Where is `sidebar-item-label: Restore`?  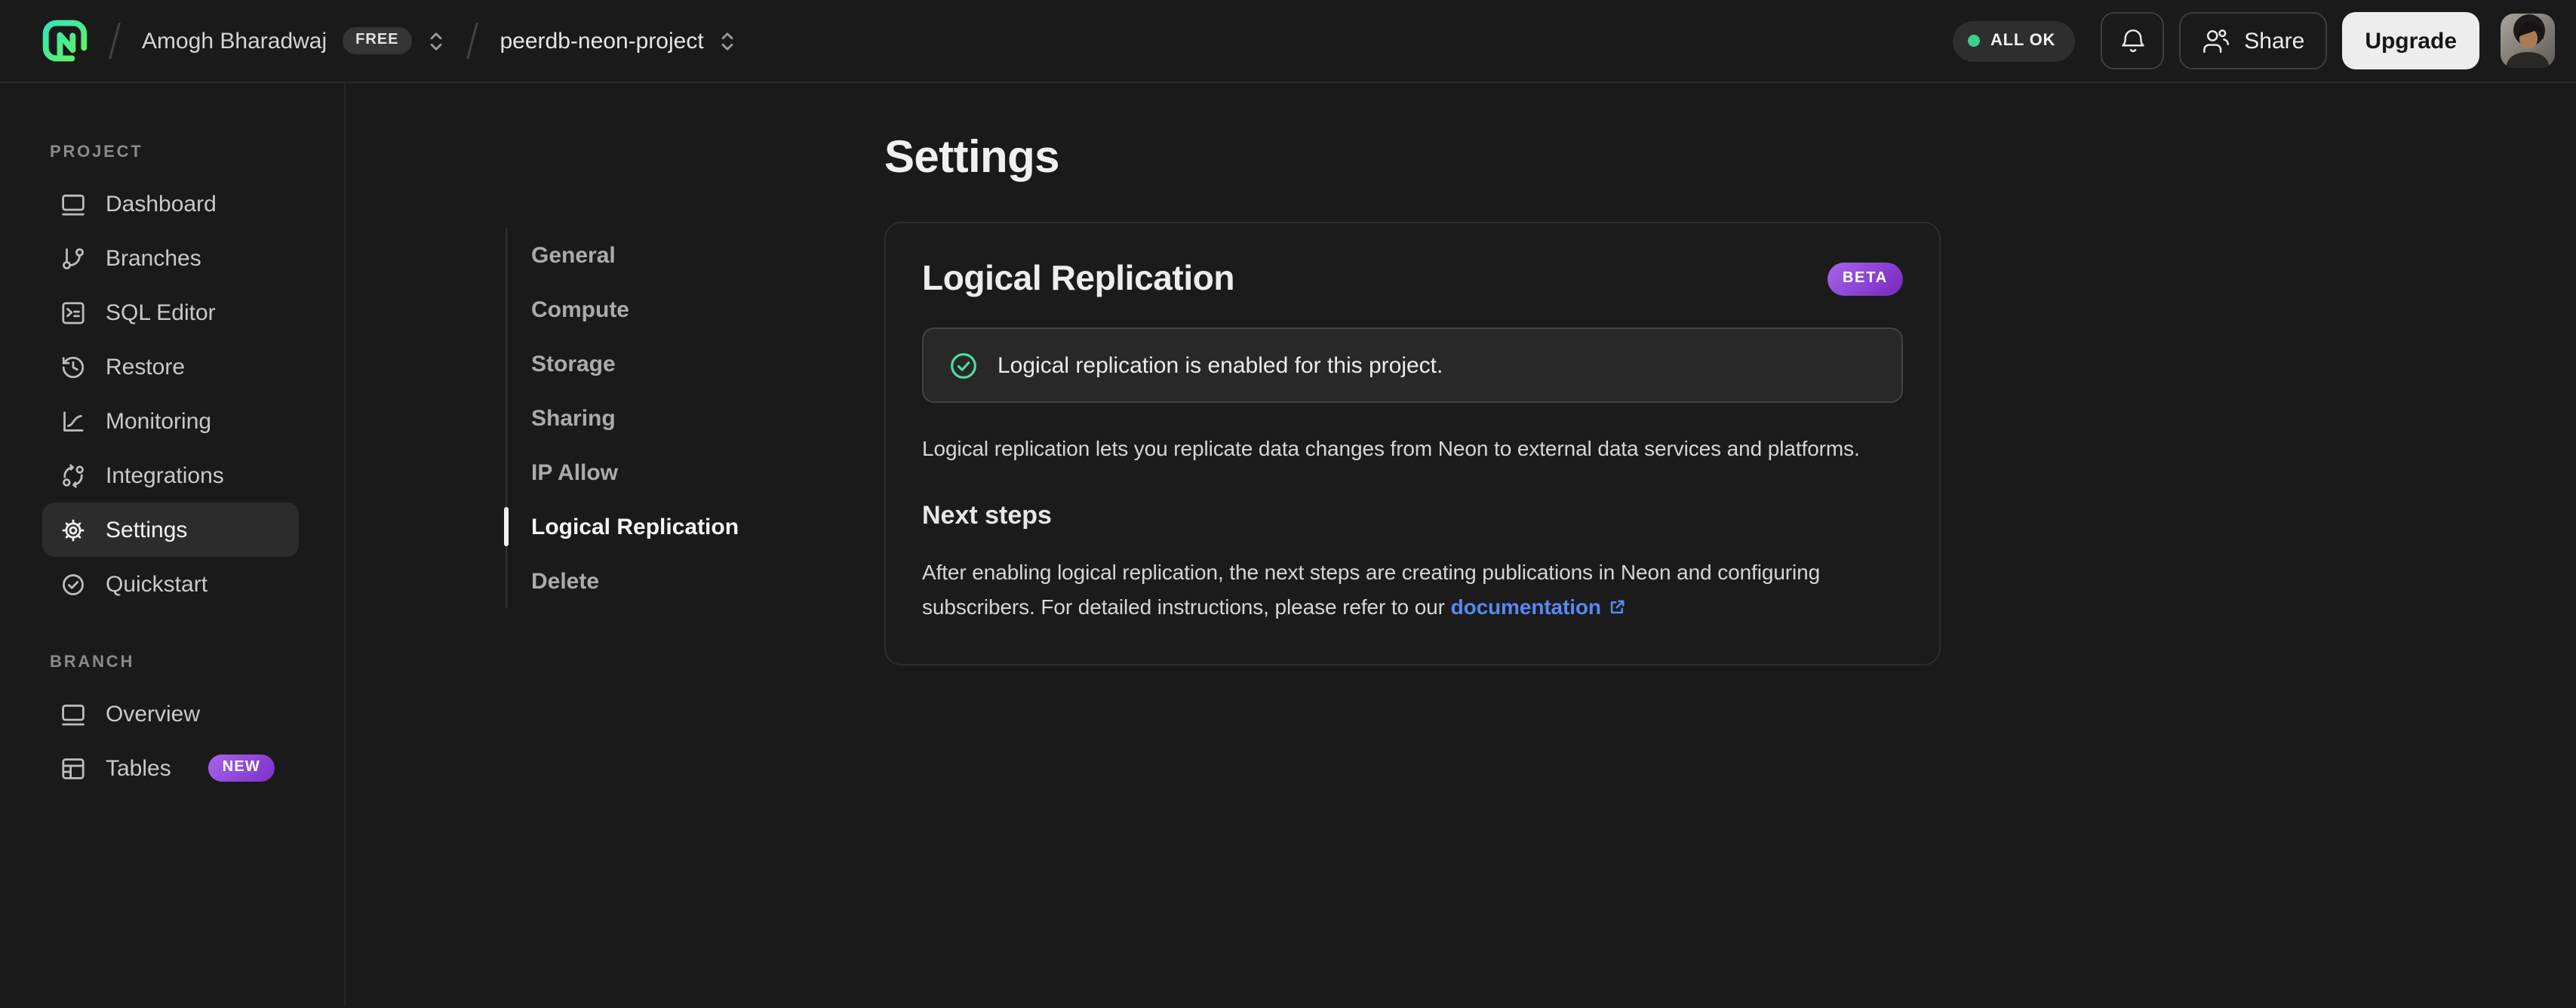
sidebar-item-label: Restore is located at coordinates (146, 367).